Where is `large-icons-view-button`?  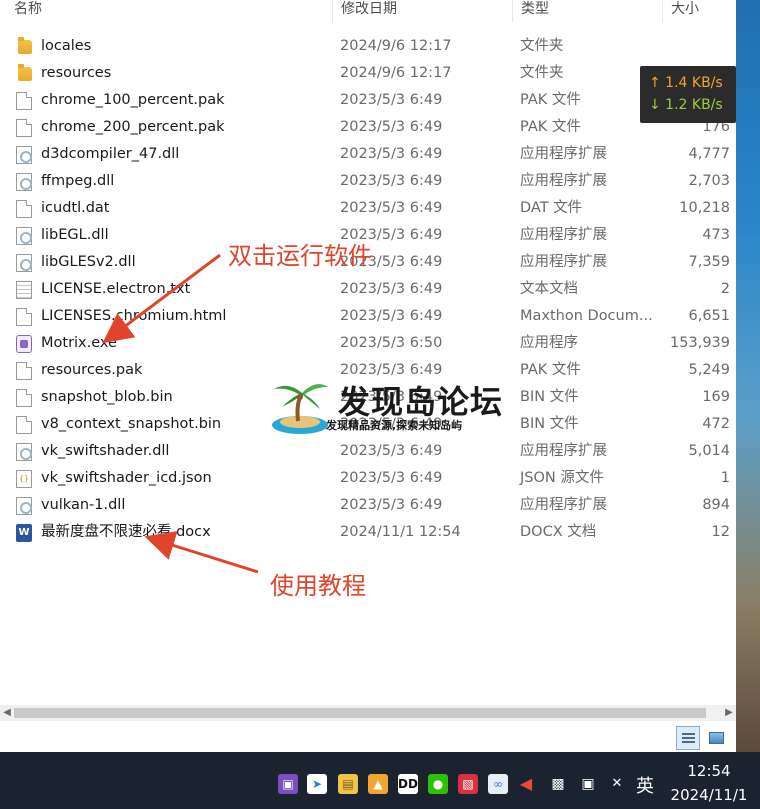
large-icons-view-button is located at coordinates (716, 738).